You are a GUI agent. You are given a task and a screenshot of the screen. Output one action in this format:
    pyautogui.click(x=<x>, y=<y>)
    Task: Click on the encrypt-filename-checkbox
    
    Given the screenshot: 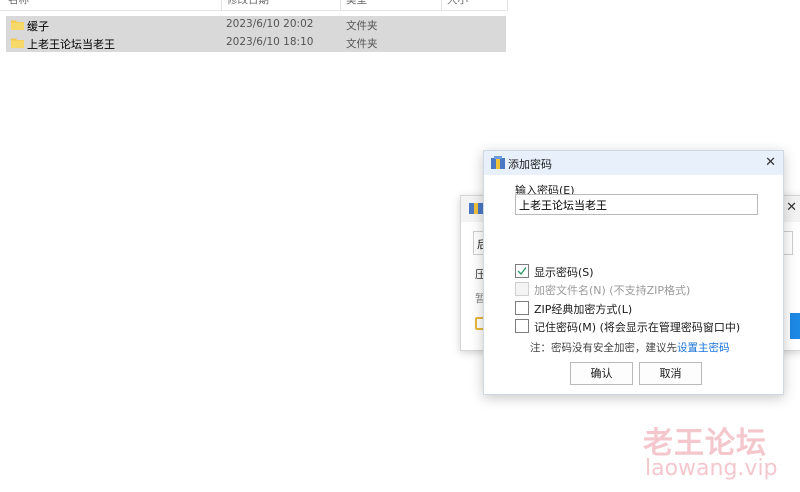 What is the action you would take?
    pyautogui.click(x=522, y=289)
    